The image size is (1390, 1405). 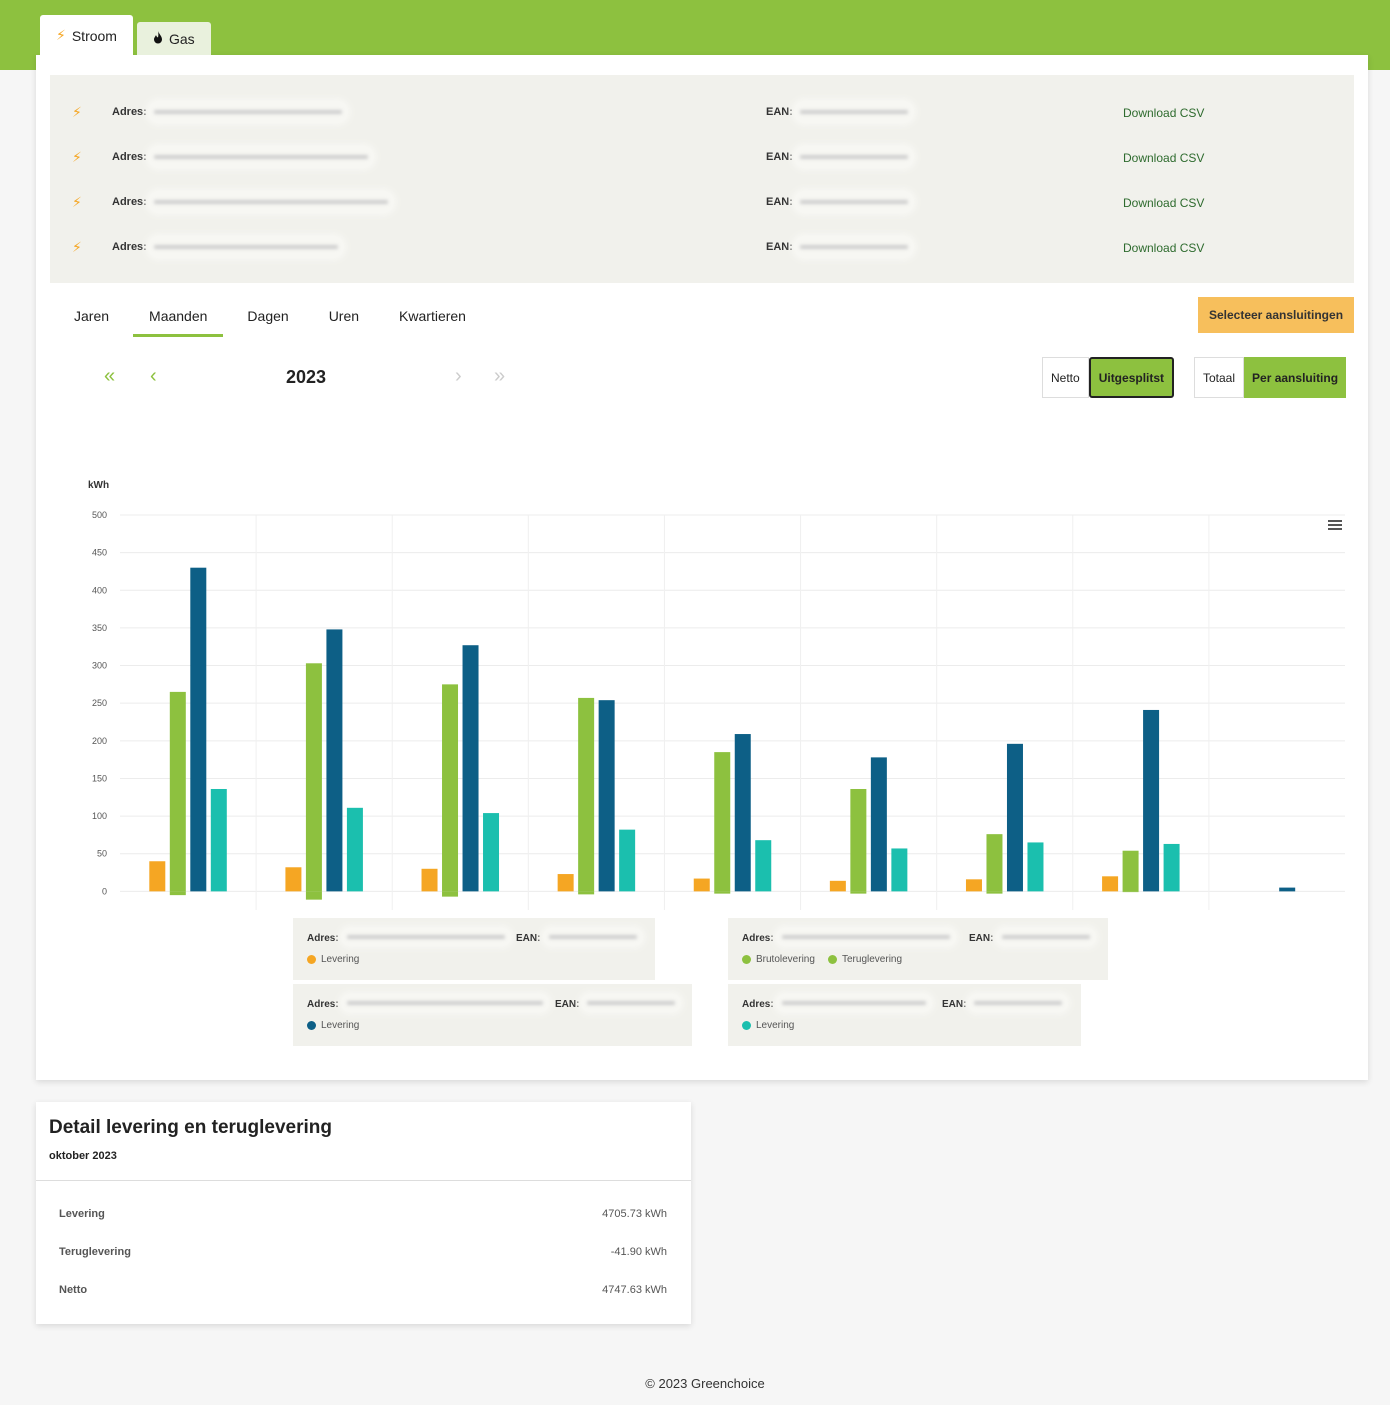 What do you see at coordinates (363, 1180) in the screenshot?
I see `divider` at bounding box center [363, 1180].